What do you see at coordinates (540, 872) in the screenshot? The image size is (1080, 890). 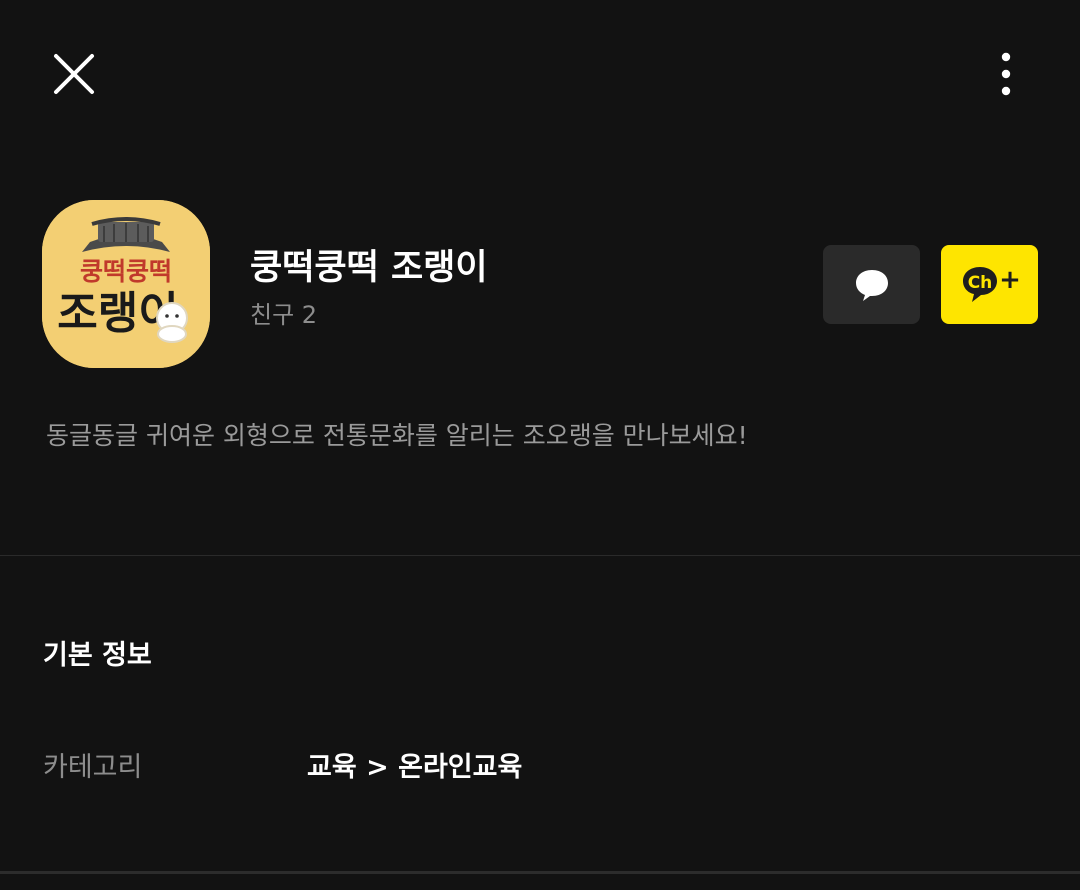 I see `bottom-divider` at bounding box center [540, 872].